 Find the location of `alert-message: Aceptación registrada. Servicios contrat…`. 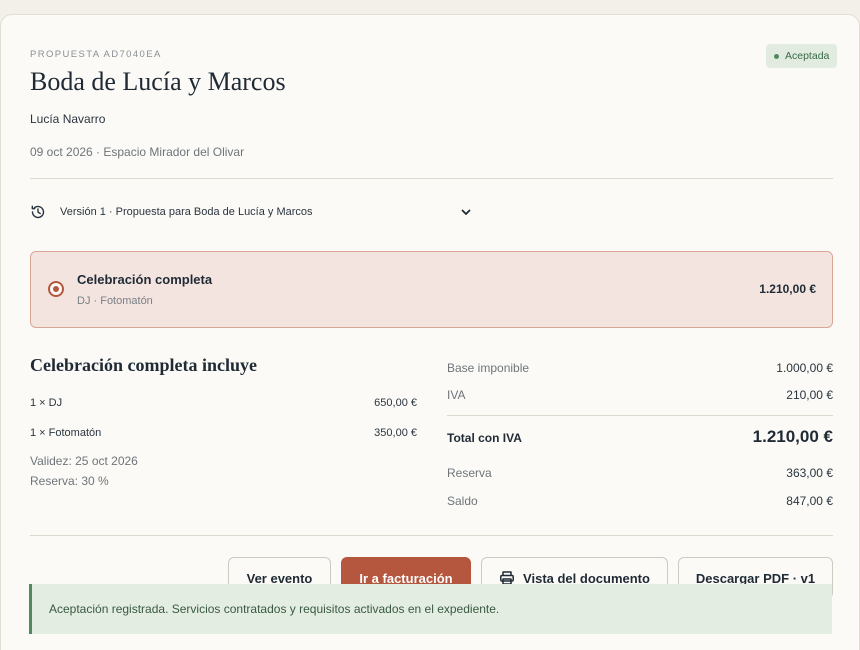

alert-message: Aceptación registrada. Servicios contrat… is located at coordinates (274, 609).